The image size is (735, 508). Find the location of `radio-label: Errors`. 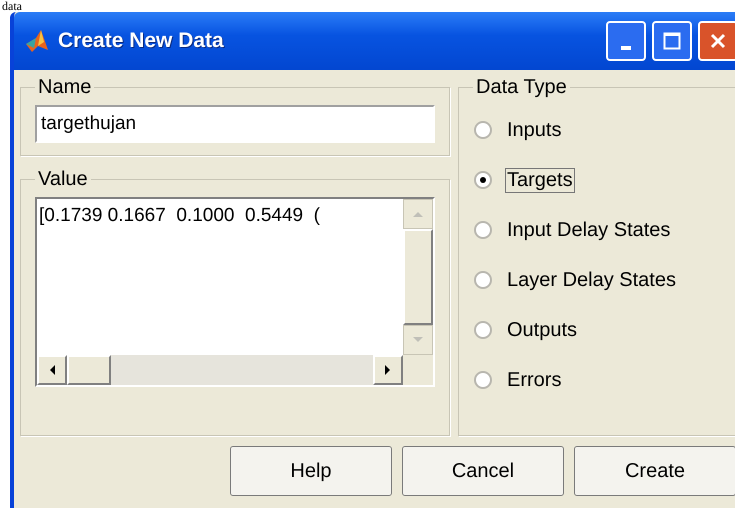

radio-label: Errors is located at coordinates (534, 380).